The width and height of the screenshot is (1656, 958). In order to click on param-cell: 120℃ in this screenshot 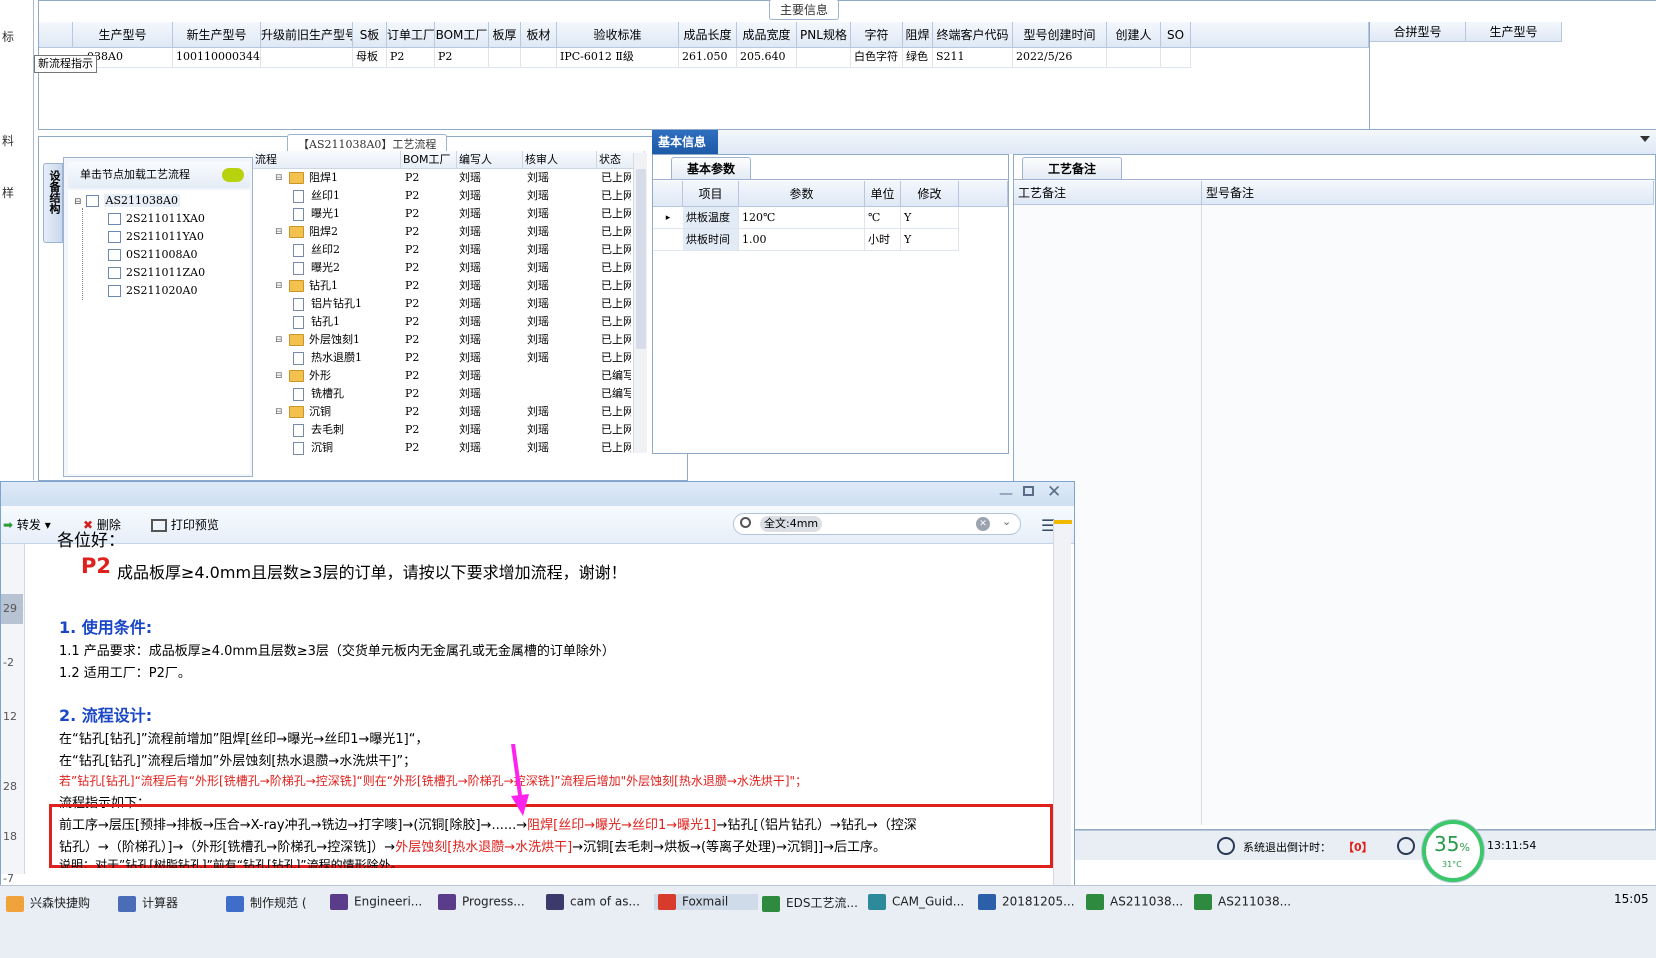, I will do `click(802, 218)`.